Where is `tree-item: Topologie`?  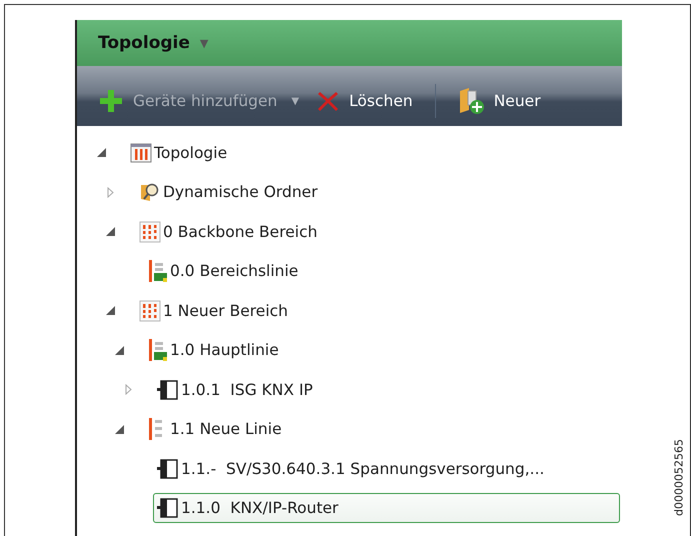 tree-item: Topologie is located at coordinates (179, 153).